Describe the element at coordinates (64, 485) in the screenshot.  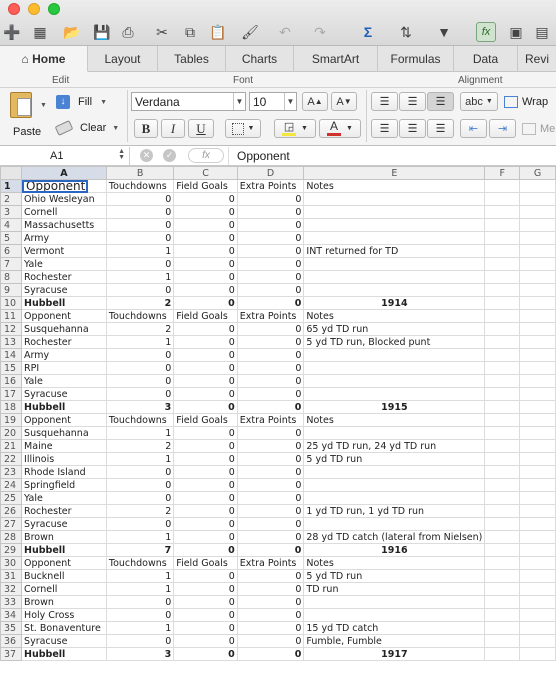
I see `cell-a: Springfield` at that location.